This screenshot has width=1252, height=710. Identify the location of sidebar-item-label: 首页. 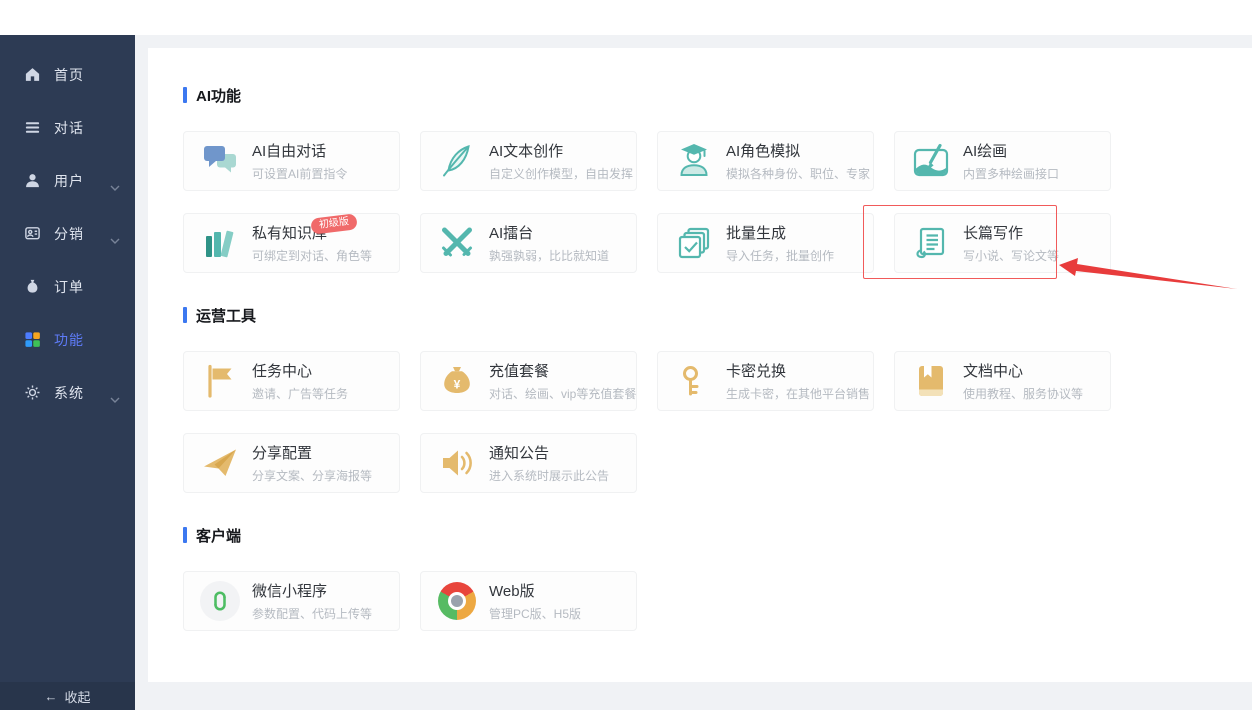
(69, 74).